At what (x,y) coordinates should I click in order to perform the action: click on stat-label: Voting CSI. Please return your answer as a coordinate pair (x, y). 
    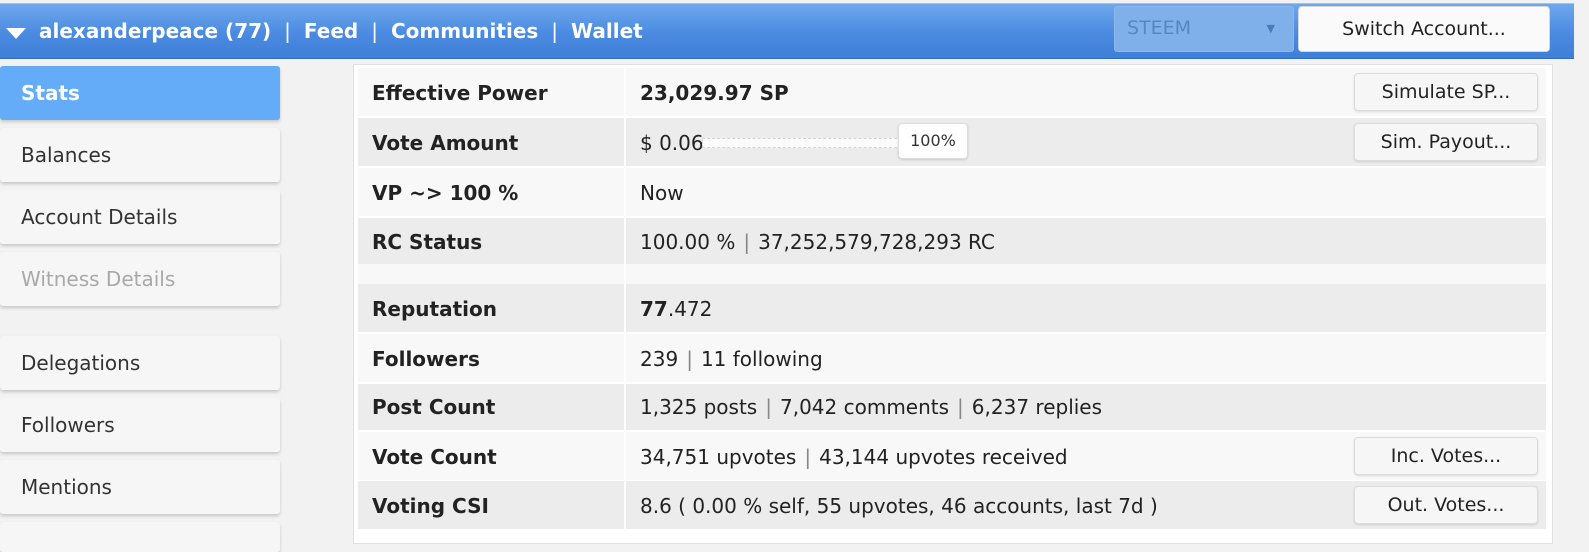
    Looking at the image, I should click on (491, 505).